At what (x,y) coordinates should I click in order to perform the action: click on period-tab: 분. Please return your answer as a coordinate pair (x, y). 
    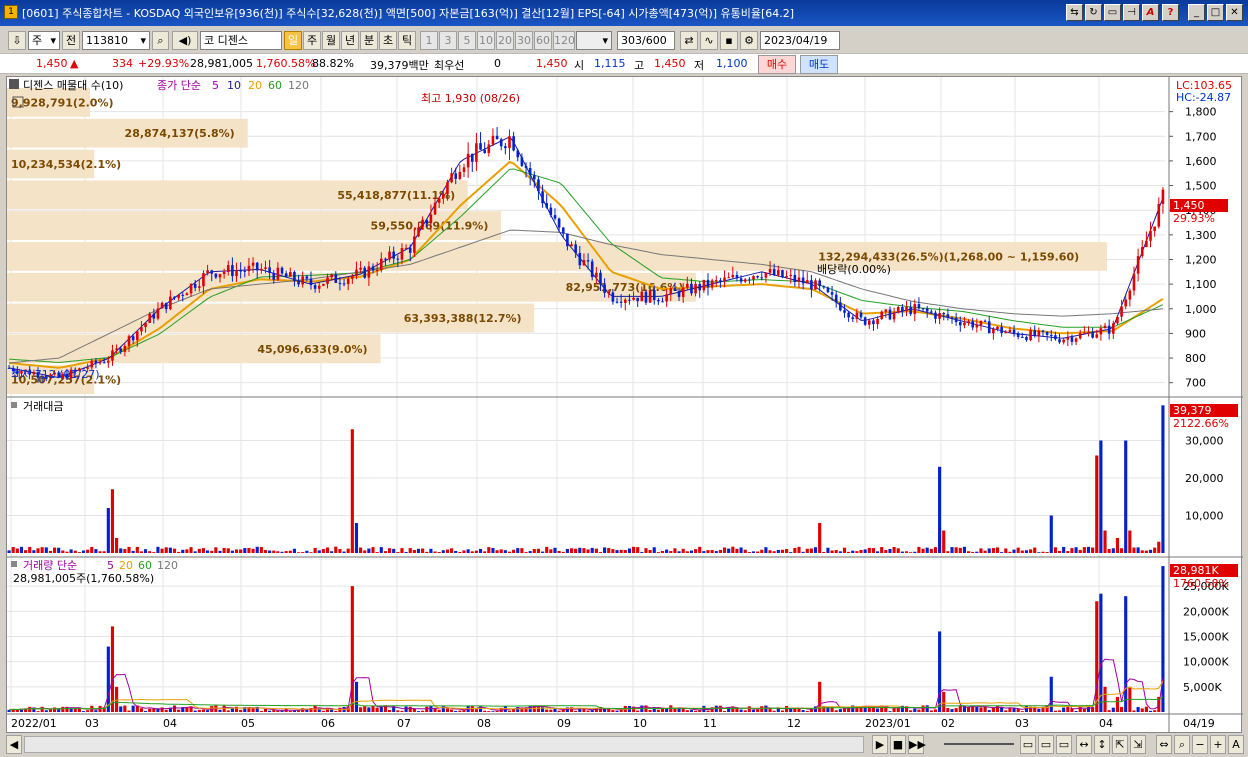
    Looking at the image, I should click on (369, 40).